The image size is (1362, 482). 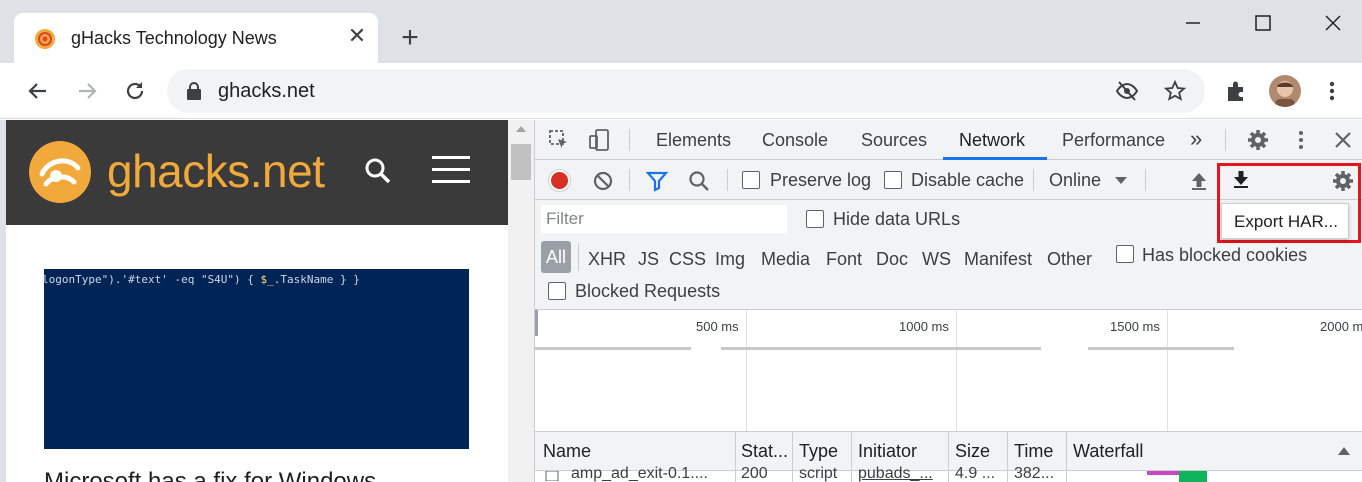 I want to click on tab-title: gHacks Technology News, so click(x=174, y=38).